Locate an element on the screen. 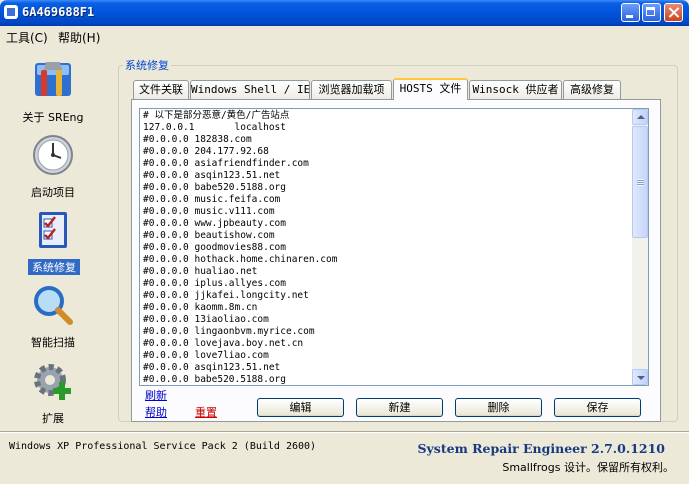  hosts-line: 127.0.0.1 localhost is located at coordinates (214, 127).